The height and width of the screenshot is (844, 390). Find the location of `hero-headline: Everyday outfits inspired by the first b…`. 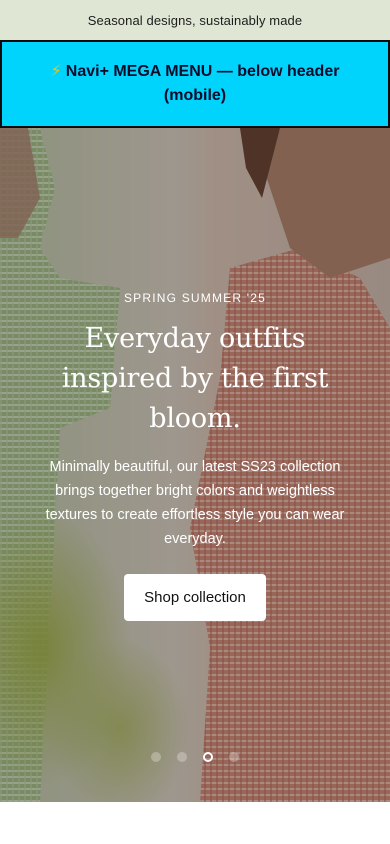

hero-headline: Everyday outfits inspired by the first b… is located at coordinates (195, 378).